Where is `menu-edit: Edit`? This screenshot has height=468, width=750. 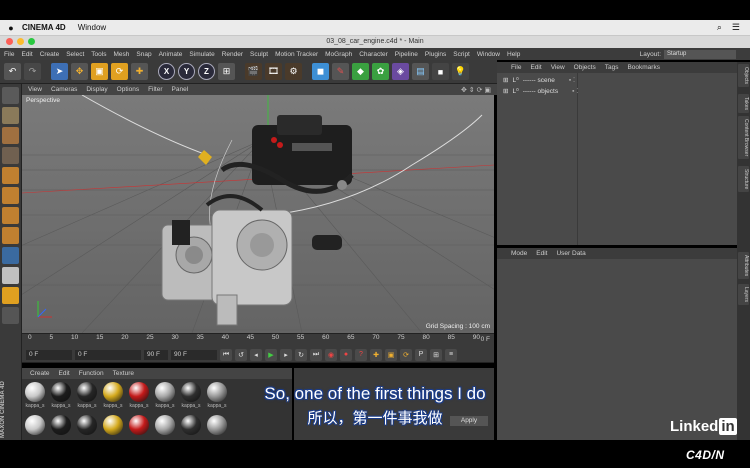
menu-edit: Edit is located at coordinates (26, 54).